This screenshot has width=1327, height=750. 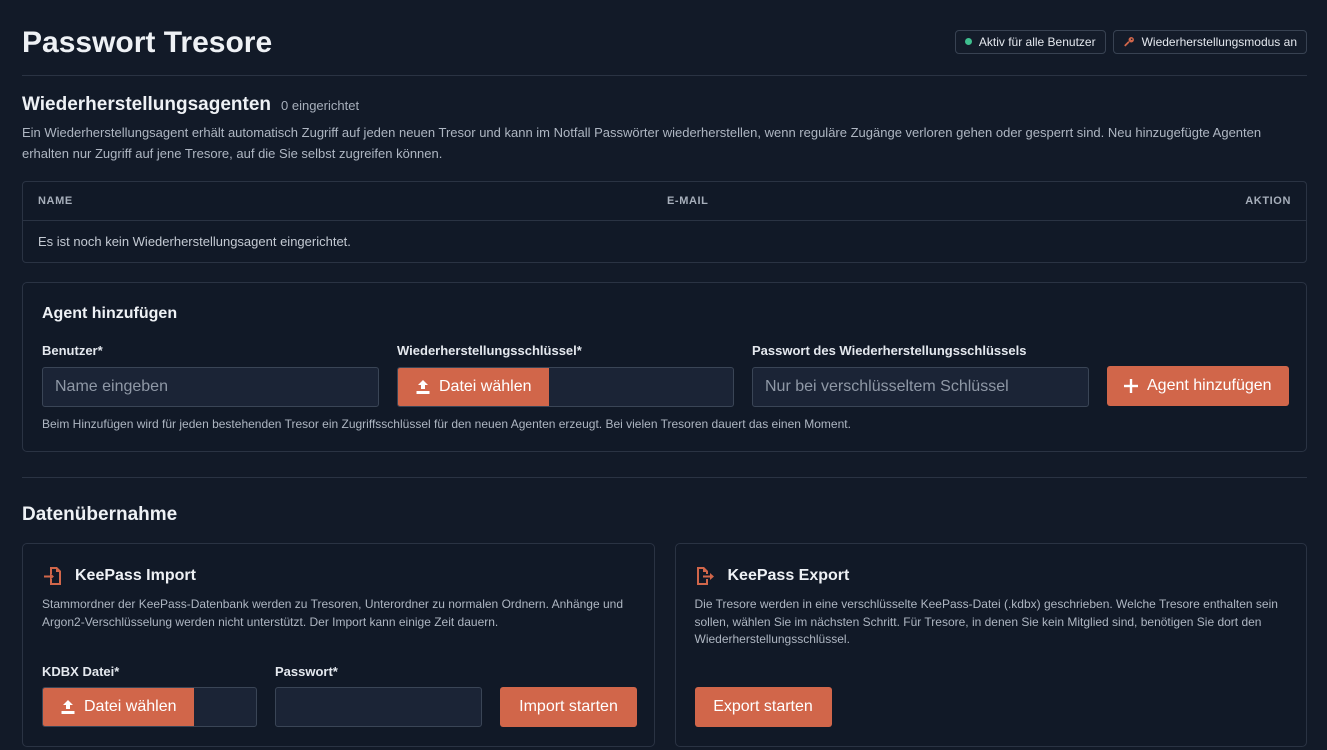 I want to click on kdbx-file-field-group: KDBX Datei* Datei wählen, so click(x=149, y=695).